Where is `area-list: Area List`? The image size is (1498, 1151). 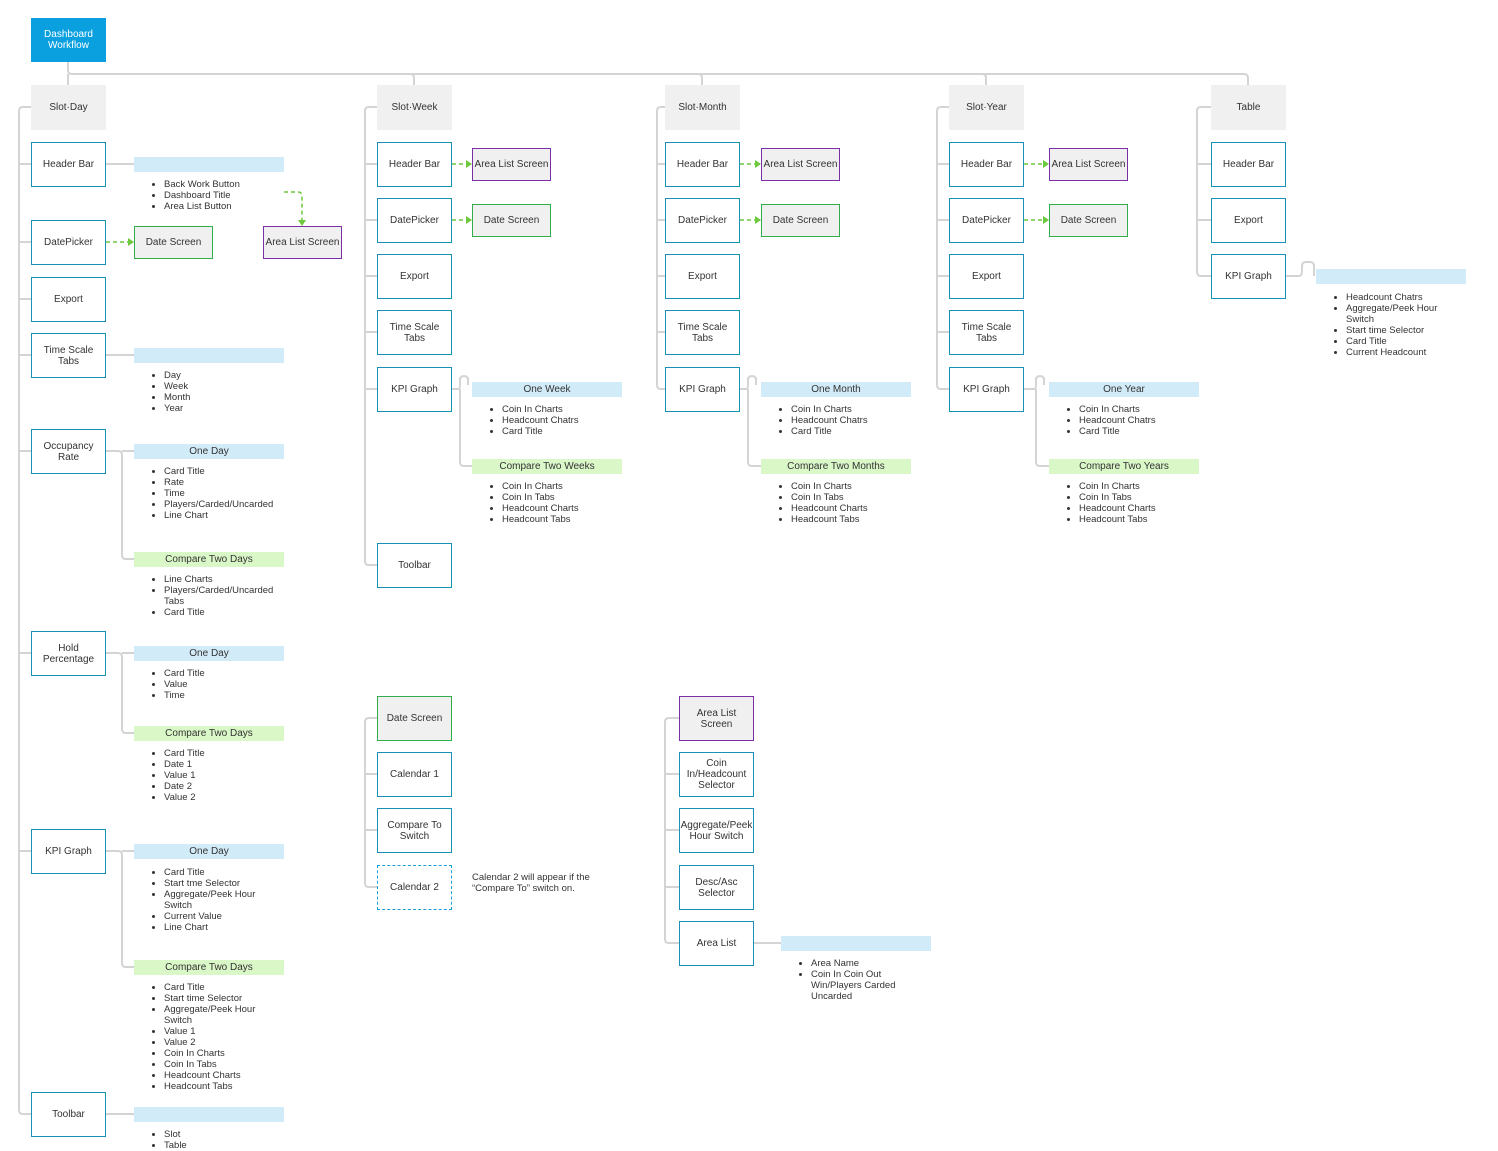 area-list: Area List is located at coordinates (716, 943).